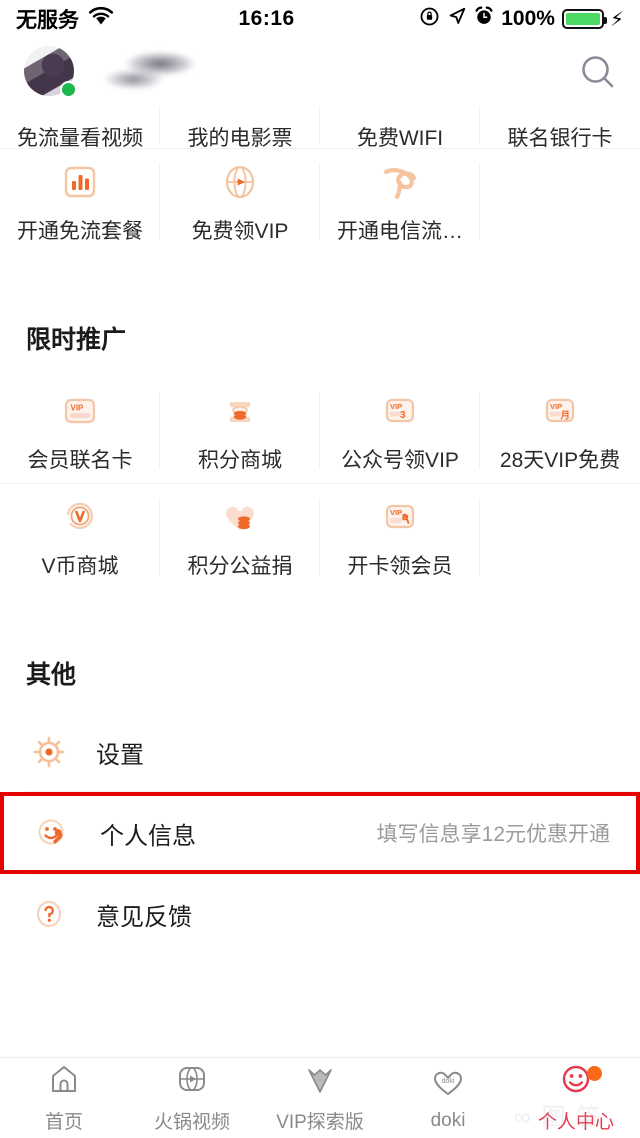  I want to click on points-mall-icon, so click(240, 411).